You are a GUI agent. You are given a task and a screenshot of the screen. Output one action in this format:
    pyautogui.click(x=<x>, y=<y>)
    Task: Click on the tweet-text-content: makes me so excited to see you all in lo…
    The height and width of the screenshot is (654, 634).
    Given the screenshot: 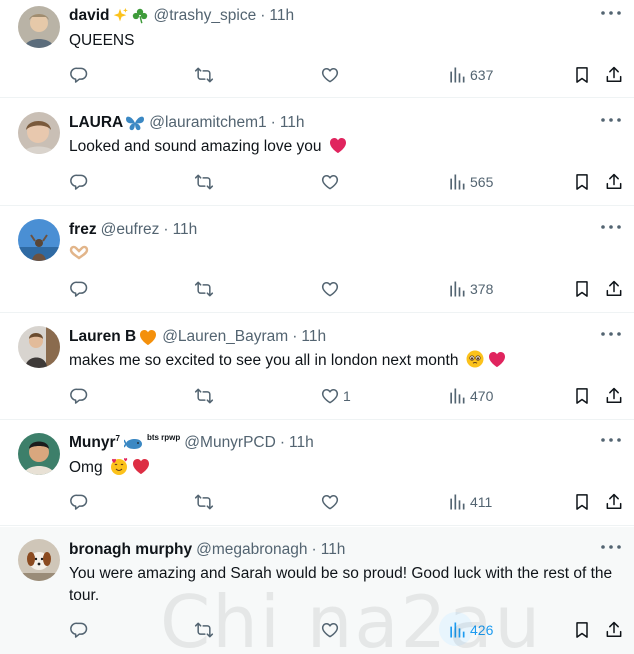 What is the action you would take?
    pyautogui.click(x=264, y=360)
    